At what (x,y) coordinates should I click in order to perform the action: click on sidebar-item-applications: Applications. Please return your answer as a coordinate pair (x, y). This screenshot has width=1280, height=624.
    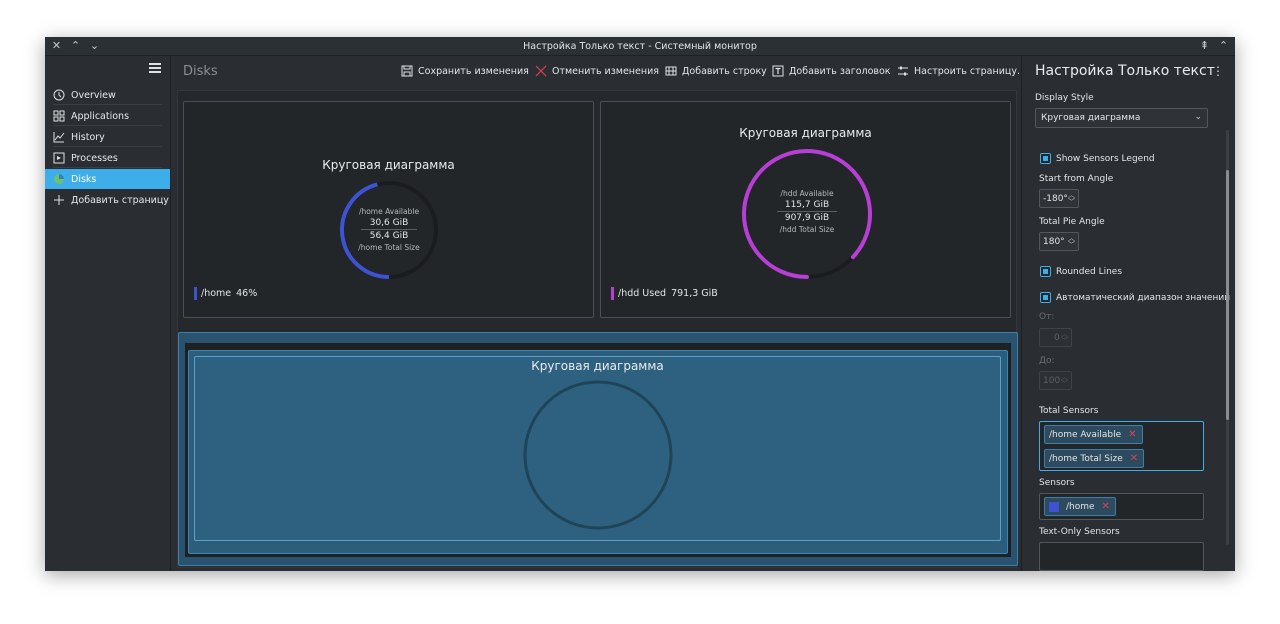
    Looking at the image, I should click on (107, 116).